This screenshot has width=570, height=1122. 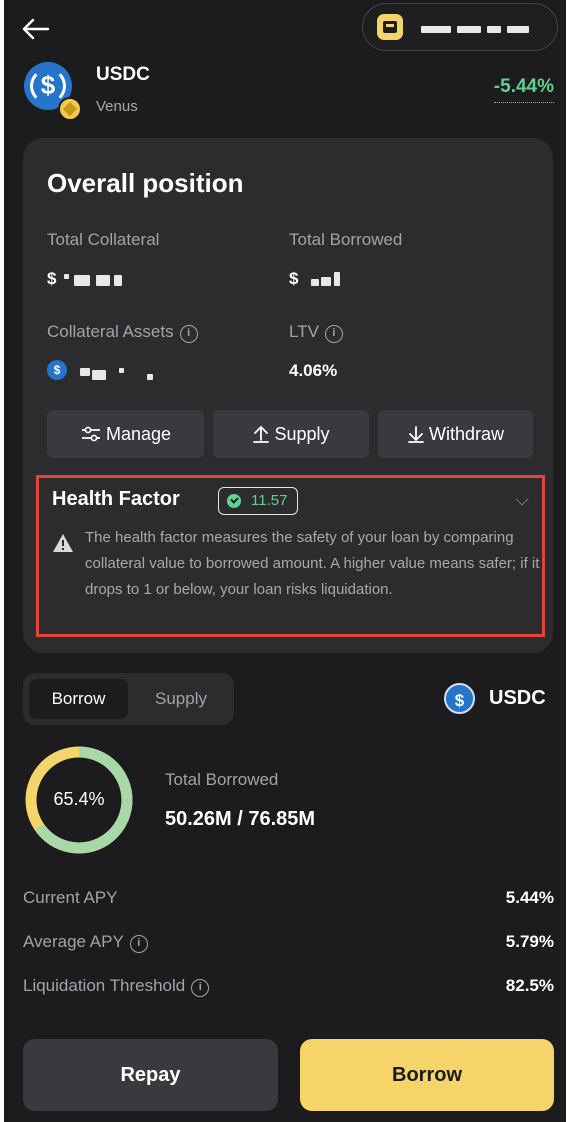 What do you see at coordinates (145, 183) in the screenshot?
I see `card-title: Overall position` at bounding box center [145, 183].